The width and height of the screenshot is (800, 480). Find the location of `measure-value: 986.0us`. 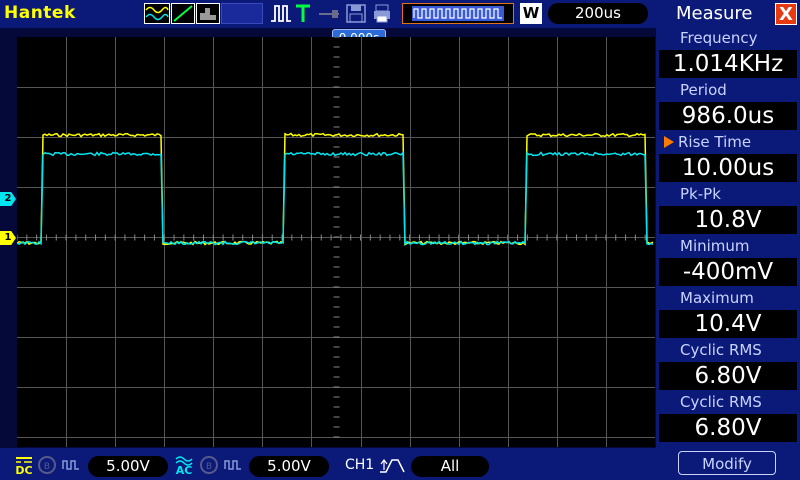

measure-value: 986.0us is located at coordinates (728, 116).